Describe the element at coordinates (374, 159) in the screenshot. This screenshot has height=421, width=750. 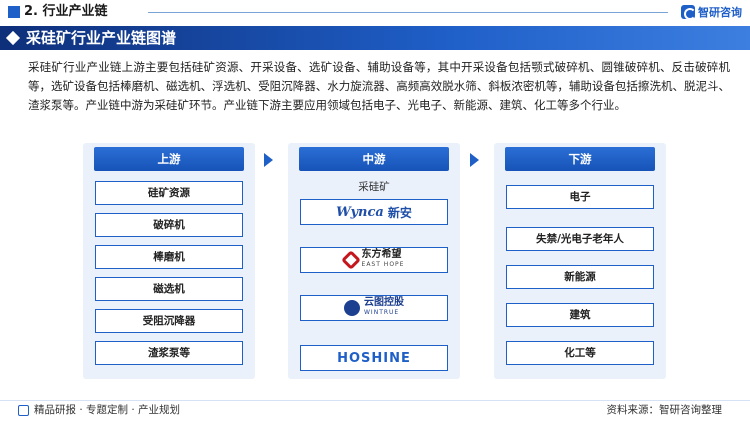
I see `midstream-header: 中游` at that location.